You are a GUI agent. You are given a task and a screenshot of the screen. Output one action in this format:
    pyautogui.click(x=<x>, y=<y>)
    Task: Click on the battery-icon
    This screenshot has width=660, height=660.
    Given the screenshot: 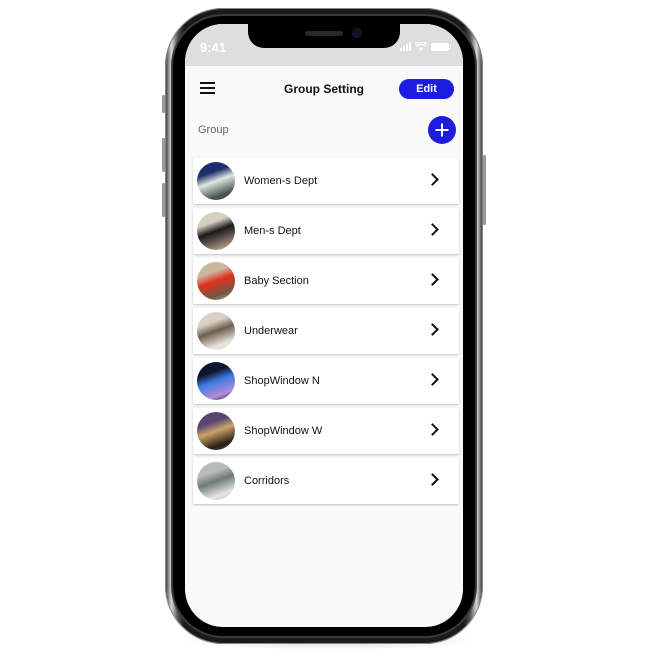 What is the action you would take?
    pyautogui.click(x=441, y=47)
    